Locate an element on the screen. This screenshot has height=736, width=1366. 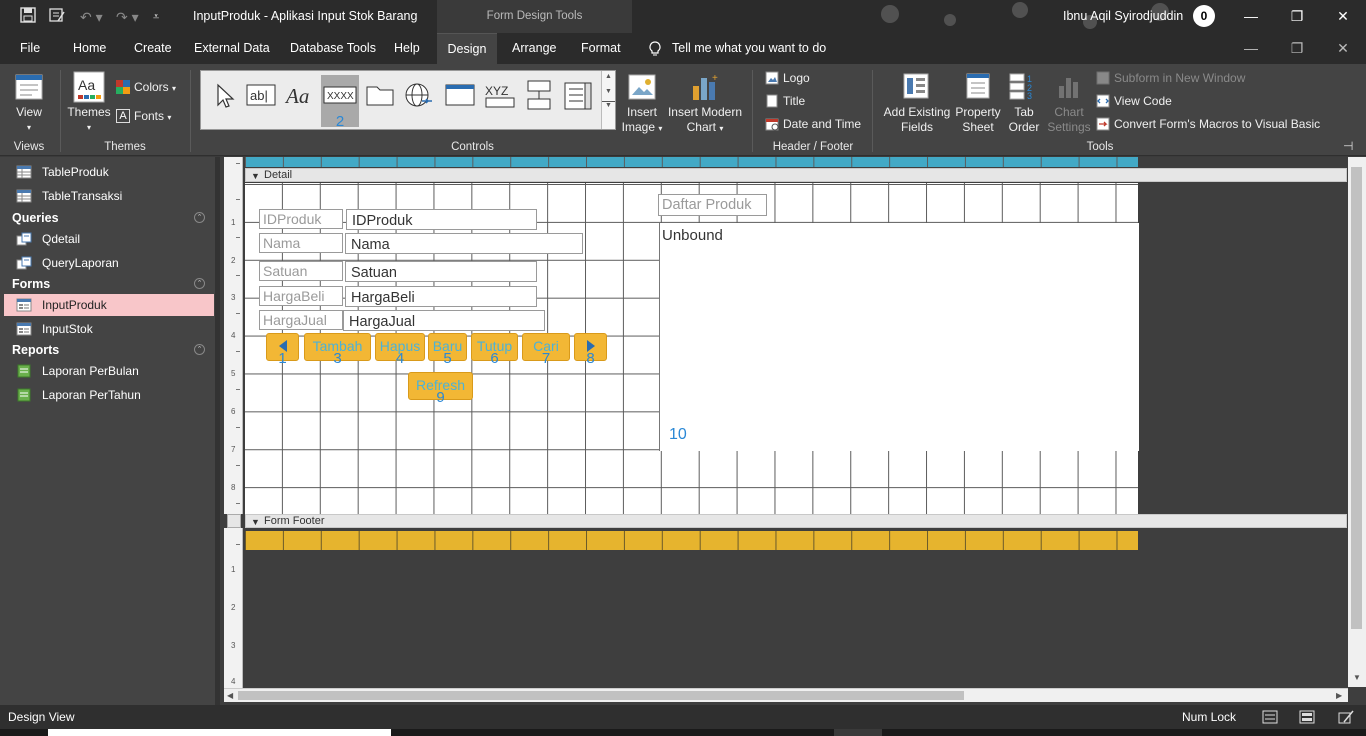
textbox-satuan: Satuan is located at coordinates (441, 271).